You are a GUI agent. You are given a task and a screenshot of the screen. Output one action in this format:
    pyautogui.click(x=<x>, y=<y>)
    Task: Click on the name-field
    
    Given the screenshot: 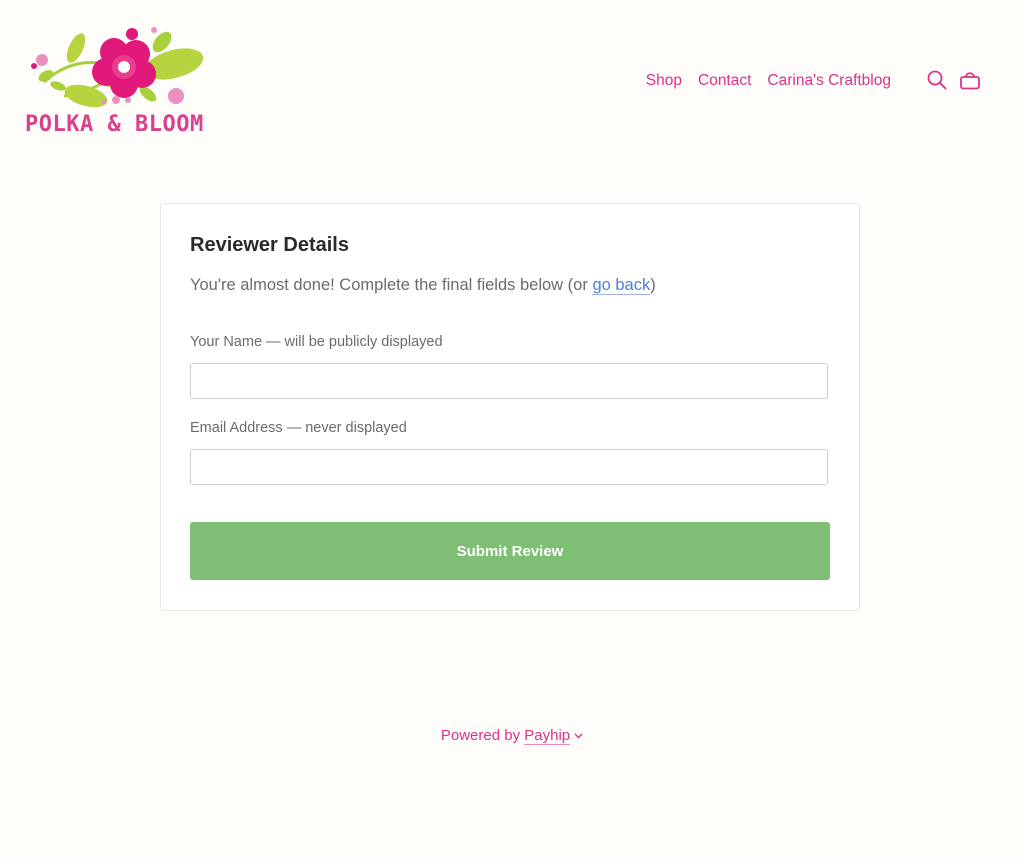 What is the action you would take?
    pyautogui.click(x=509, y=381)
    